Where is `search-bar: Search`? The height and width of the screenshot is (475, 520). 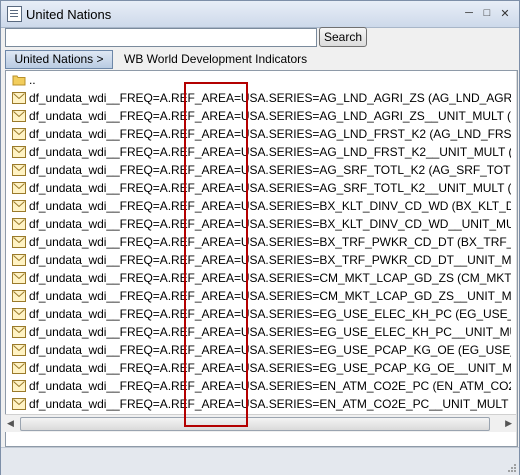 search-bar: Search is located at coordinates (260, 37).